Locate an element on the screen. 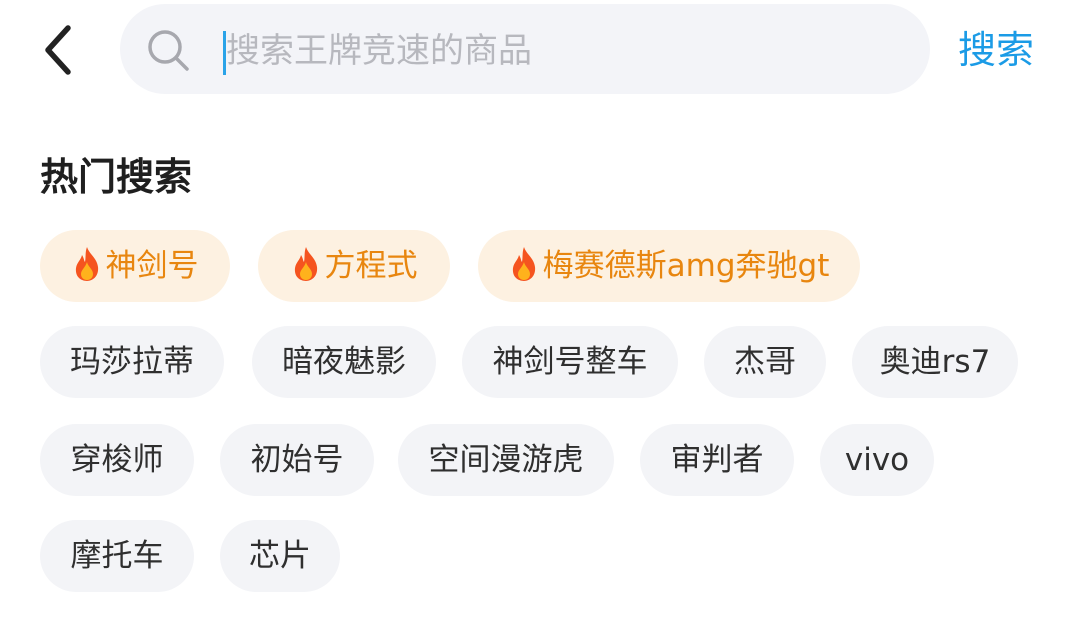 The image size is (1080, 642). search-tag: 空间漫游虎 is located at coordinates (506, 460).